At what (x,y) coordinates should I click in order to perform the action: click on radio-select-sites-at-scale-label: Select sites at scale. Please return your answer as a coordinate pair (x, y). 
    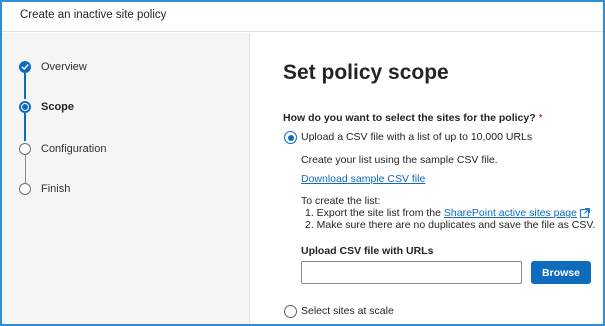
    Looking at the image, I should click on (347, 311).